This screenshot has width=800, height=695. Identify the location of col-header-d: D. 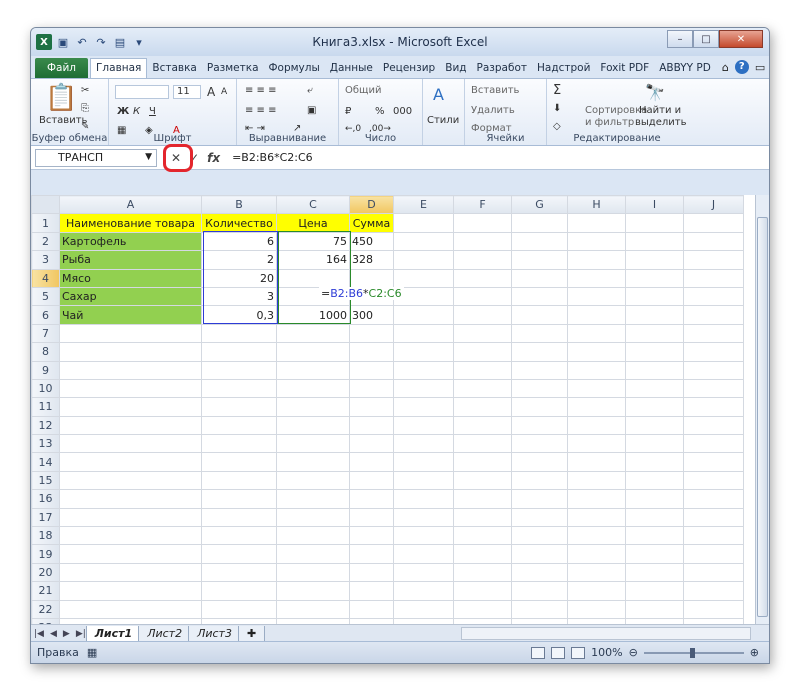
(371, 205).